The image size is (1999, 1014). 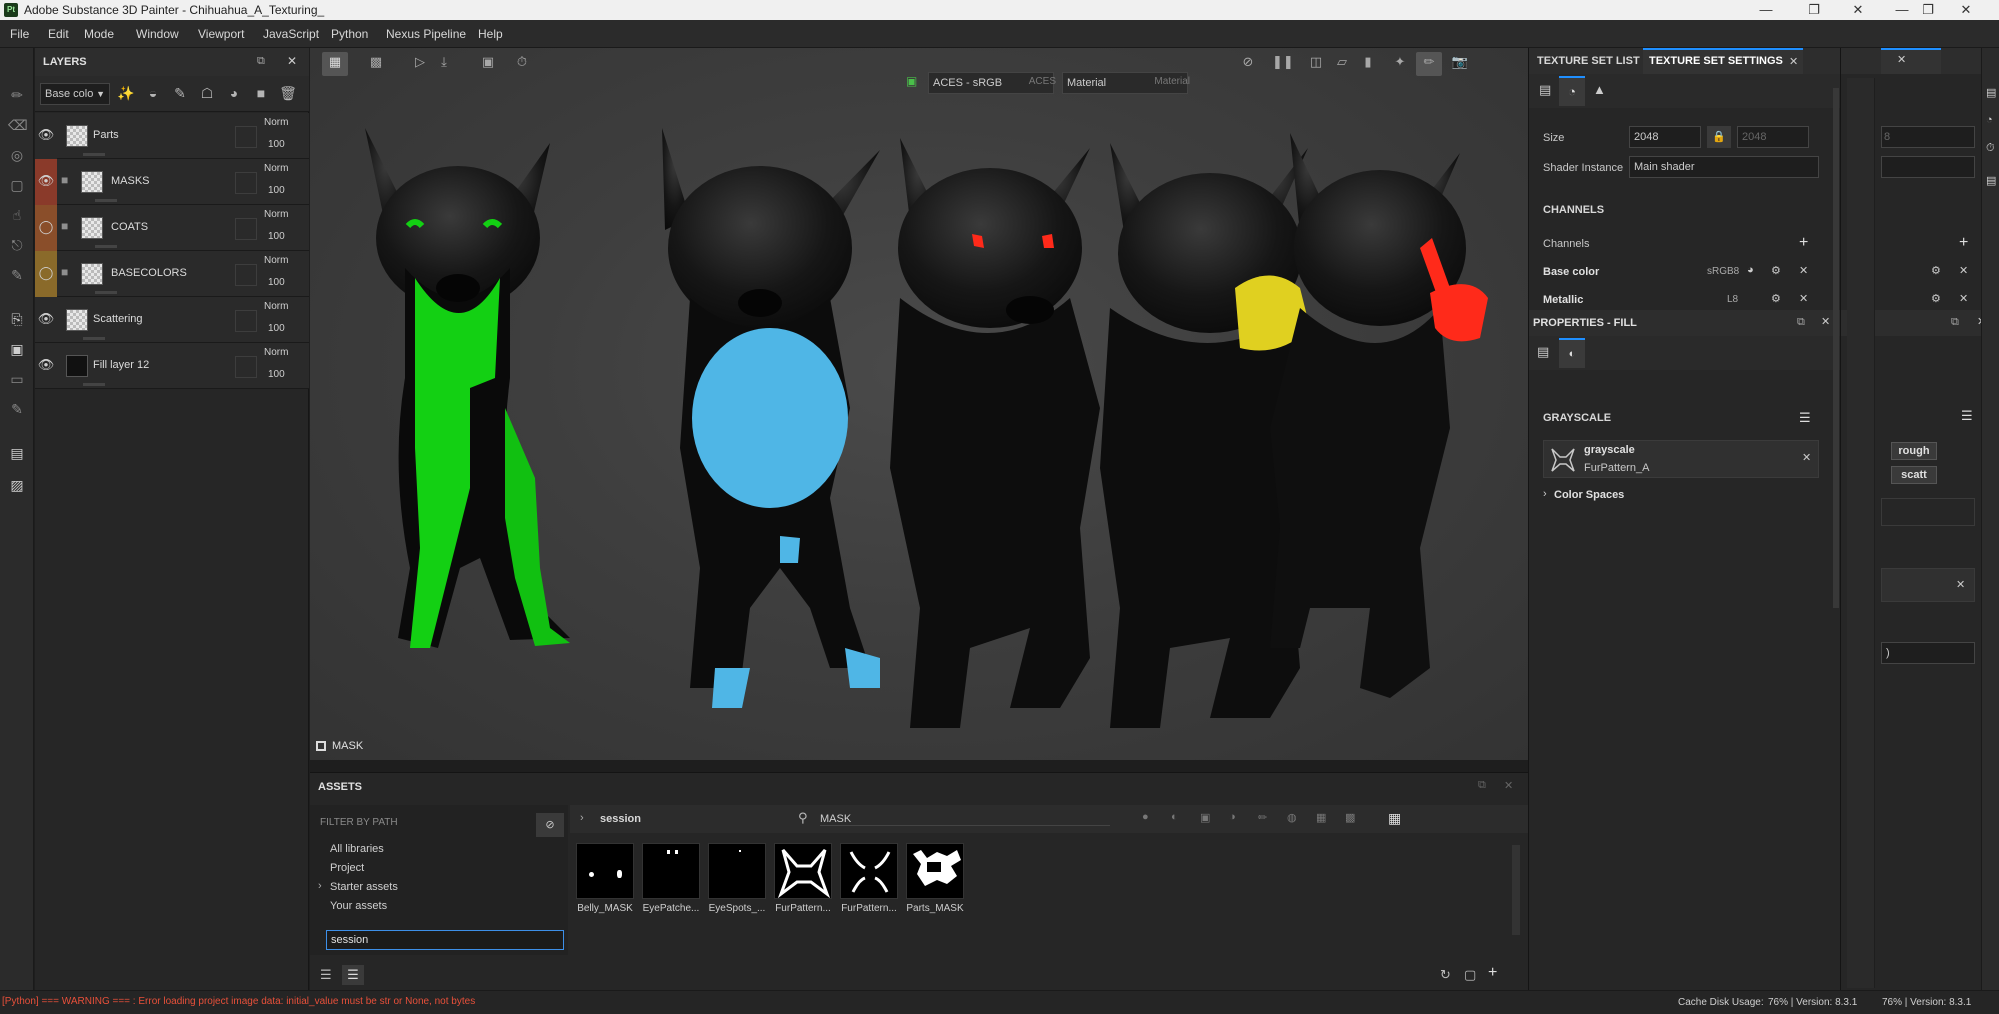 What do you see at coordinates (1470, 975) in the screenshot?
I see `new-folder-icon: ▢` at bounding box center [1470, 975].